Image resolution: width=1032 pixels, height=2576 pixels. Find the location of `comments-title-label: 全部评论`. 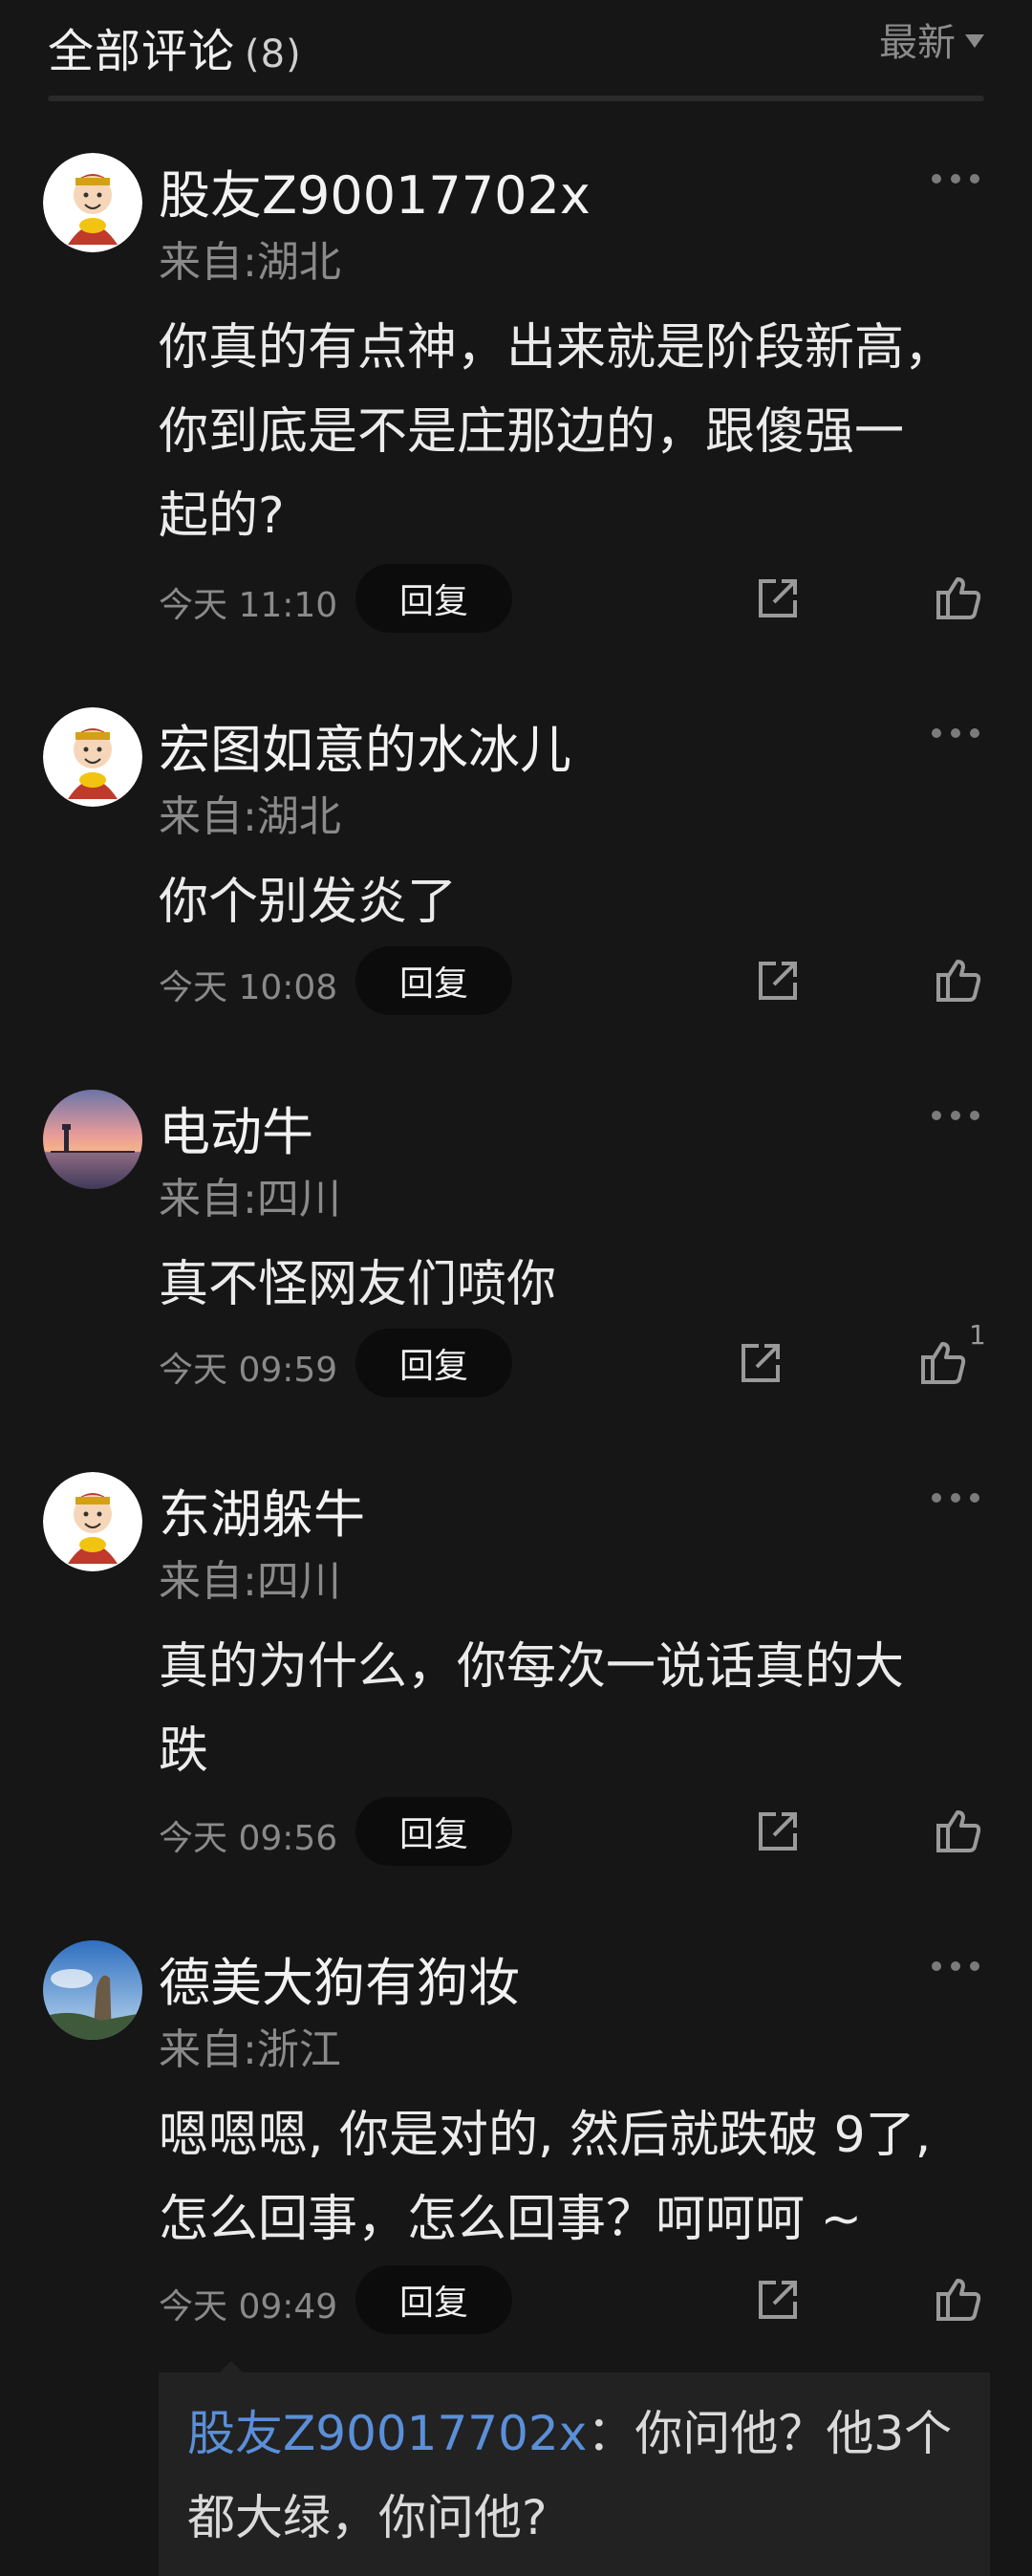

comments-title-label: 全部评论 is located at coordinates (142, 51).